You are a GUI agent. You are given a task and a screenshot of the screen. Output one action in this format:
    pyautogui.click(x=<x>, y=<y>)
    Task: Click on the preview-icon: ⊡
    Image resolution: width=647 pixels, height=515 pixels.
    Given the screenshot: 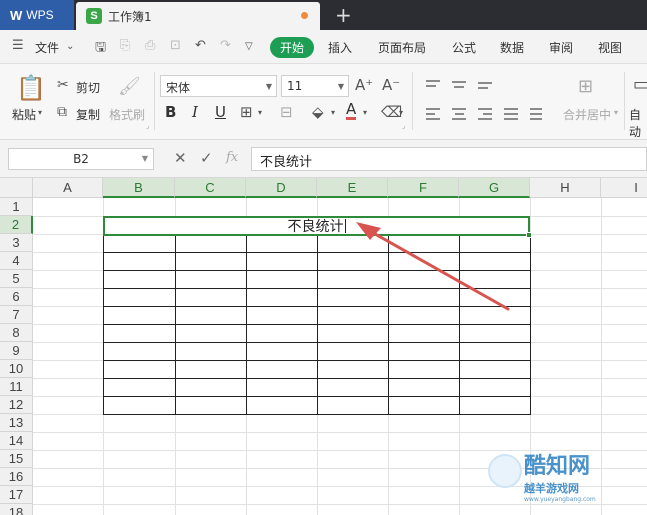 What is the action you would take?
    pyautogui.click(x=175, y=45)
    